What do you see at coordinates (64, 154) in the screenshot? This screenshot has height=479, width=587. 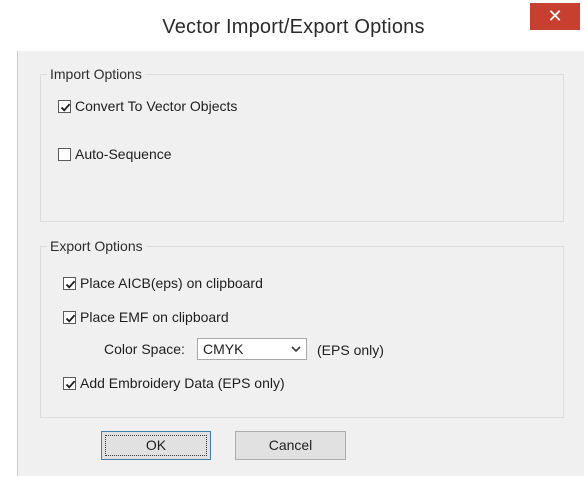 I see `auto-sequence-checkbox` at bounding box center [64, 154].